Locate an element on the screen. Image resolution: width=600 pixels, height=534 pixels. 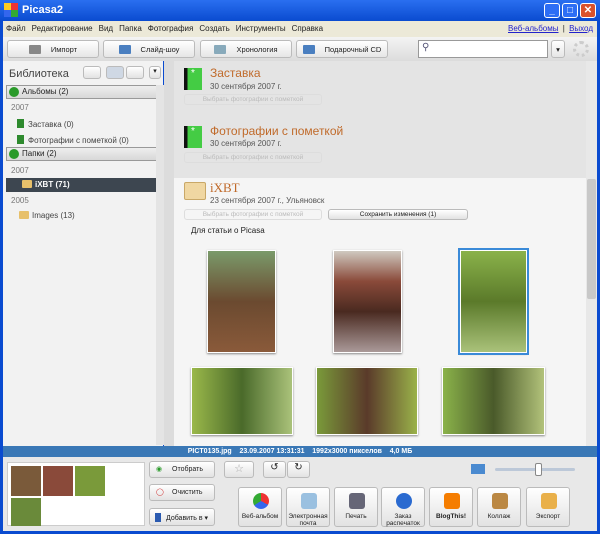
folder-label: iXBT (71) is located at coordinates (52, 184).